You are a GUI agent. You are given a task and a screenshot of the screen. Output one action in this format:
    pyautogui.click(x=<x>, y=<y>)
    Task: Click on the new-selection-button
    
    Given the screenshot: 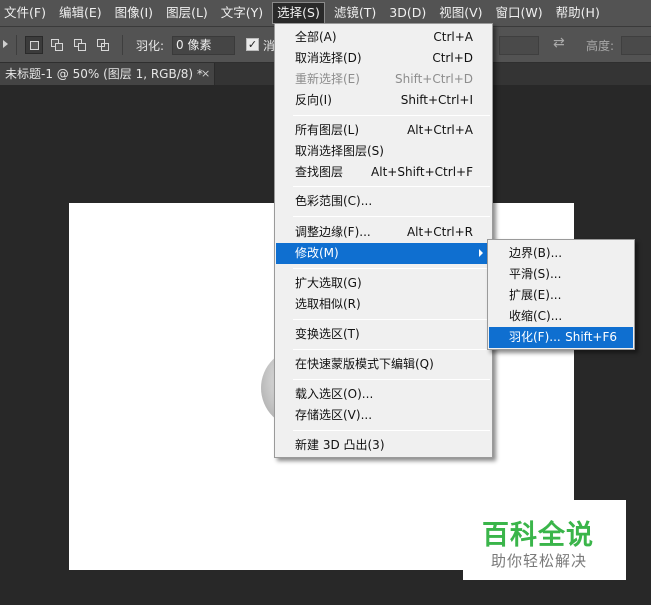 What is the action you would take?
    pyautogui.click(x=34, y=45)
    